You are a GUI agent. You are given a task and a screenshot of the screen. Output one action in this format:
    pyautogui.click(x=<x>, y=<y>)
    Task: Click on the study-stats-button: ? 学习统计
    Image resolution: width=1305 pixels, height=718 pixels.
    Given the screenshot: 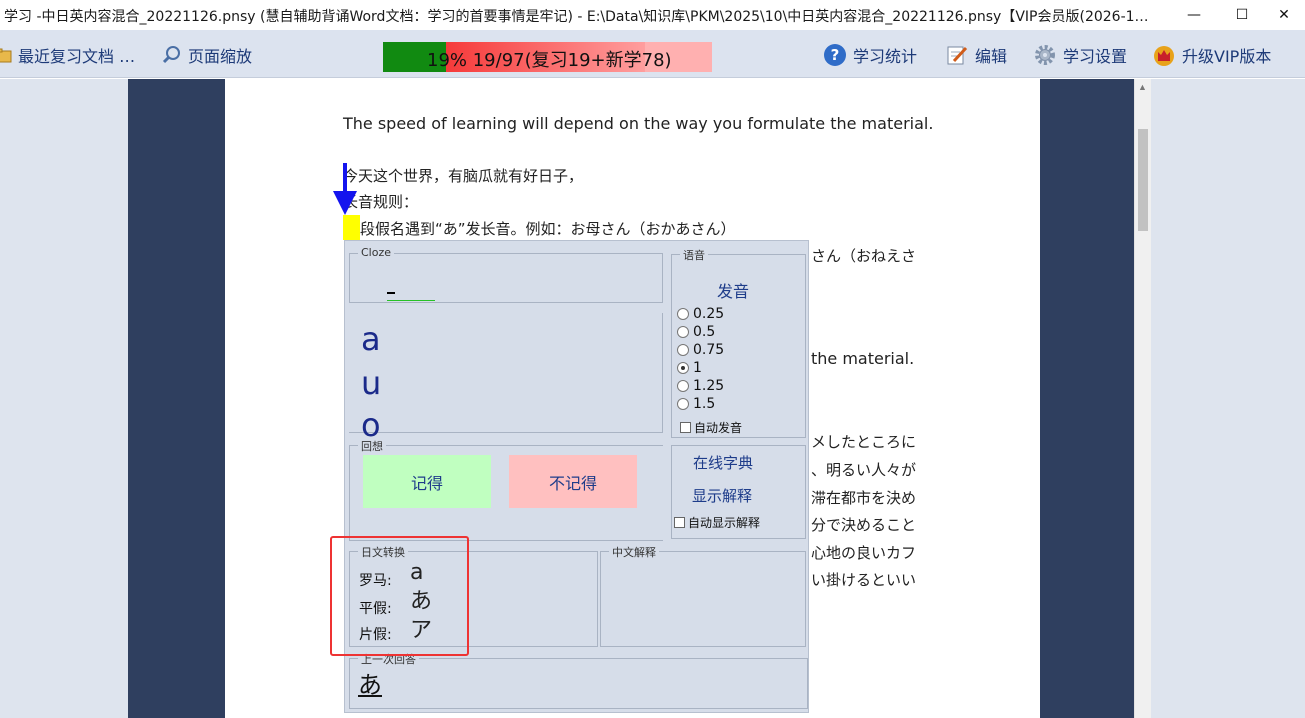 What is the action you would take?
    pyautogui.click(x=870, y=55)
    